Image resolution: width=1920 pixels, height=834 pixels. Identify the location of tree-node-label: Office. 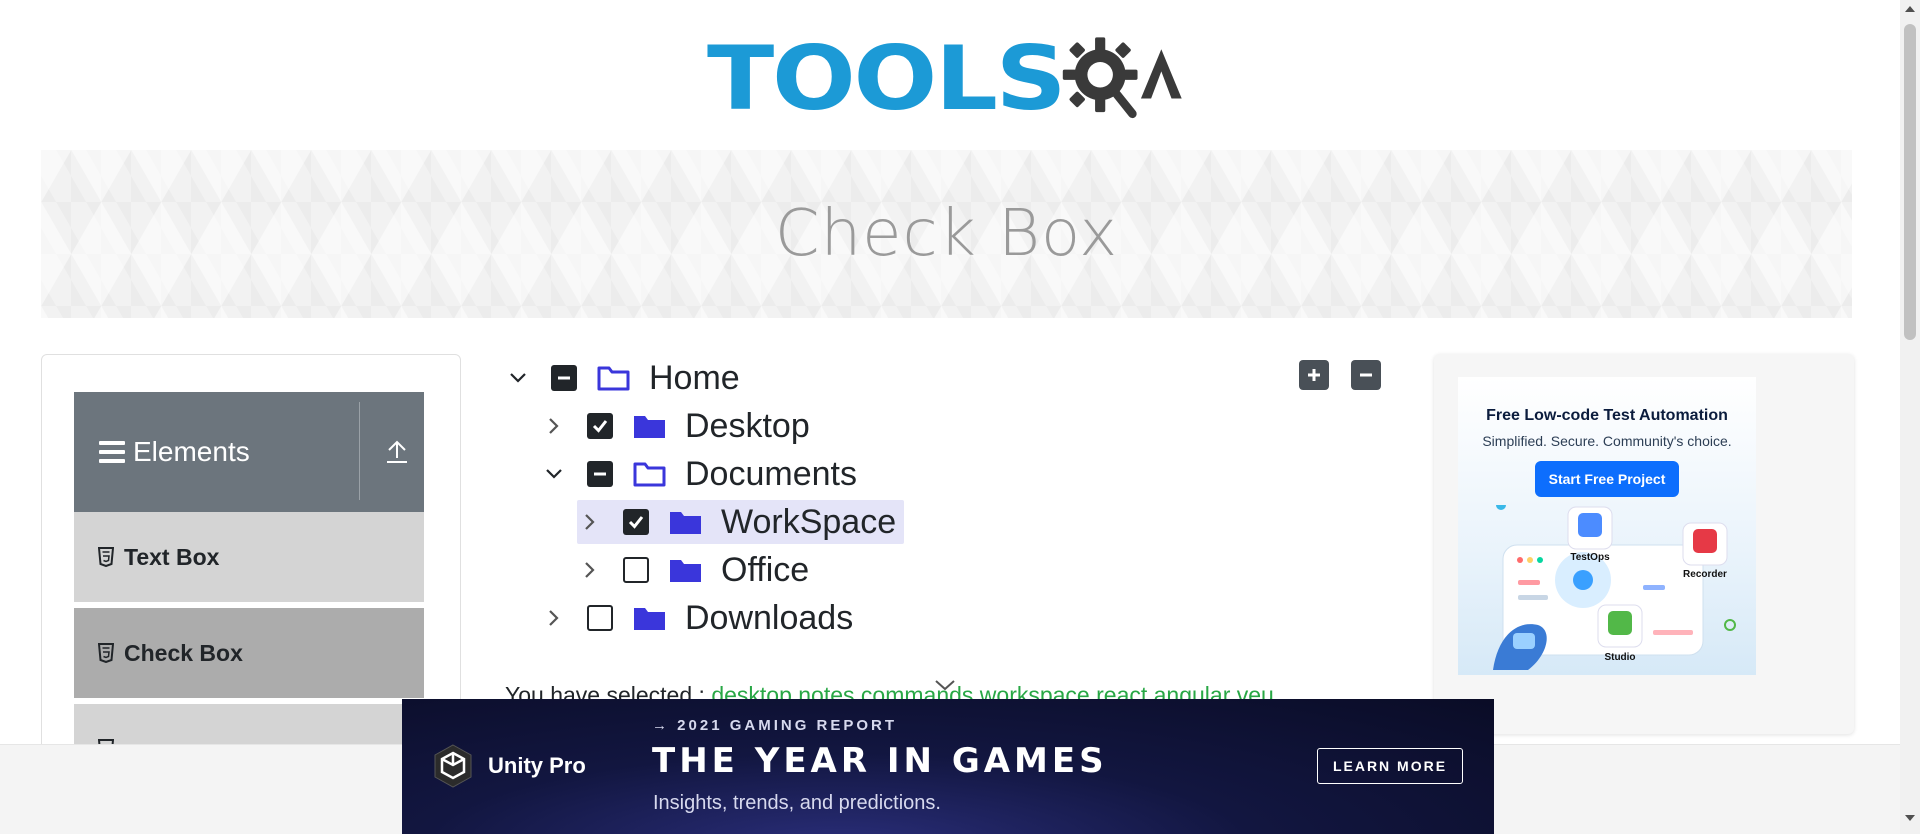
(765, 570).